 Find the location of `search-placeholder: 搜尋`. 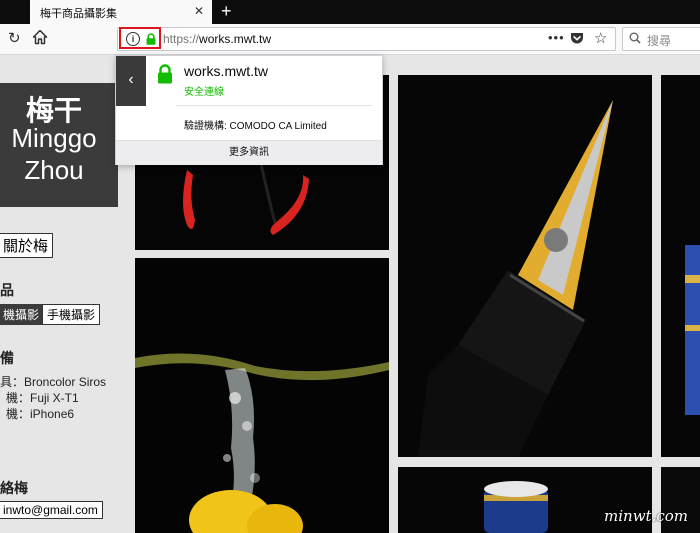

search-placeholder: 搜尋 is located at coordinates (659, 41).